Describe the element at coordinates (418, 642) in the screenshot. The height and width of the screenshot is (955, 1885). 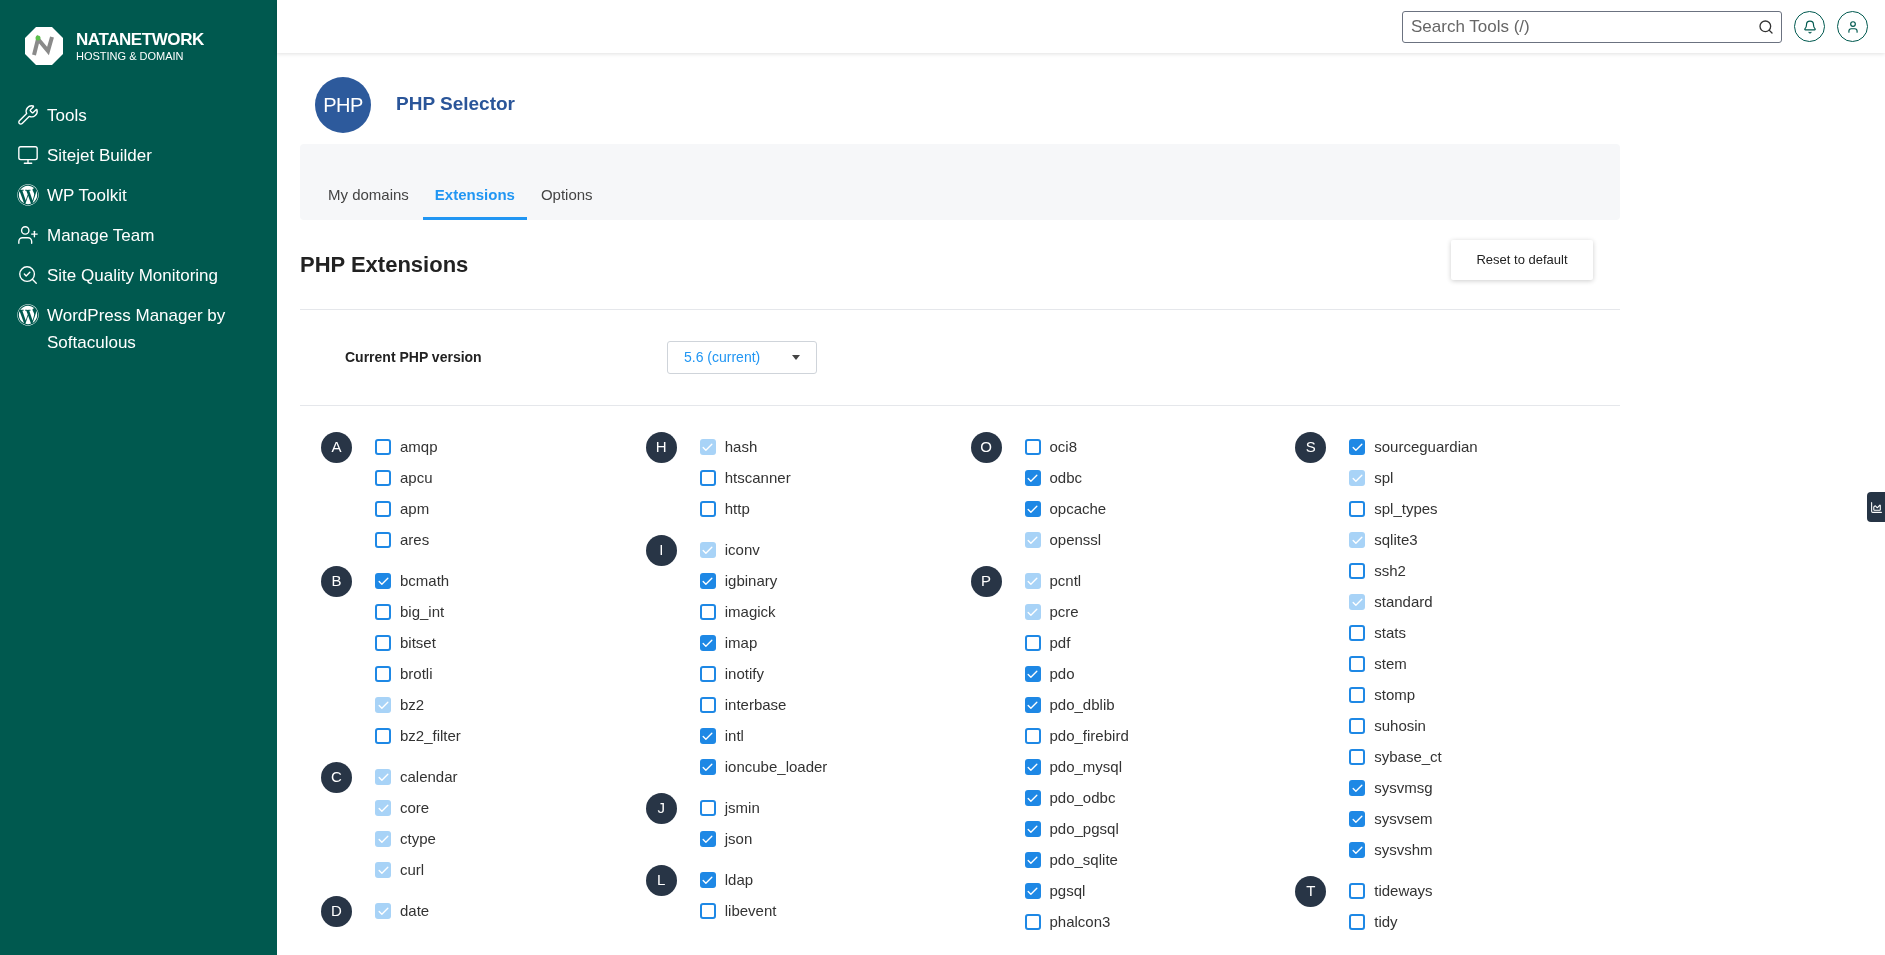
I see `extension-label: bitset` at that location.